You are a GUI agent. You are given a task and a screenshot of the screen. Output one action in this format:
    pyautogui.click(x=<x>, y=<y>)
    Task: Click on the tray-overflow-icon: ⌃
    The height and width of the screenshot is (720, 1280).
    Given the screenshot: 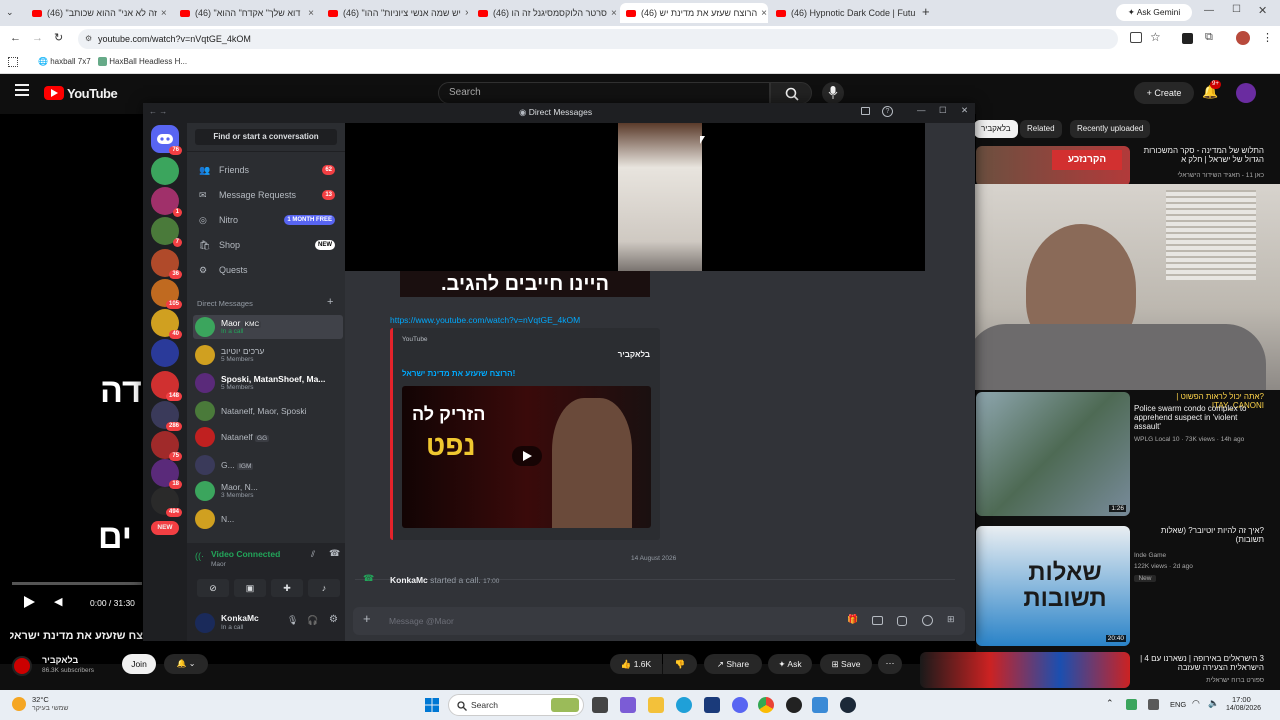 What is the action you would take?
    pyautogui.click(x=1110, y=703)
    